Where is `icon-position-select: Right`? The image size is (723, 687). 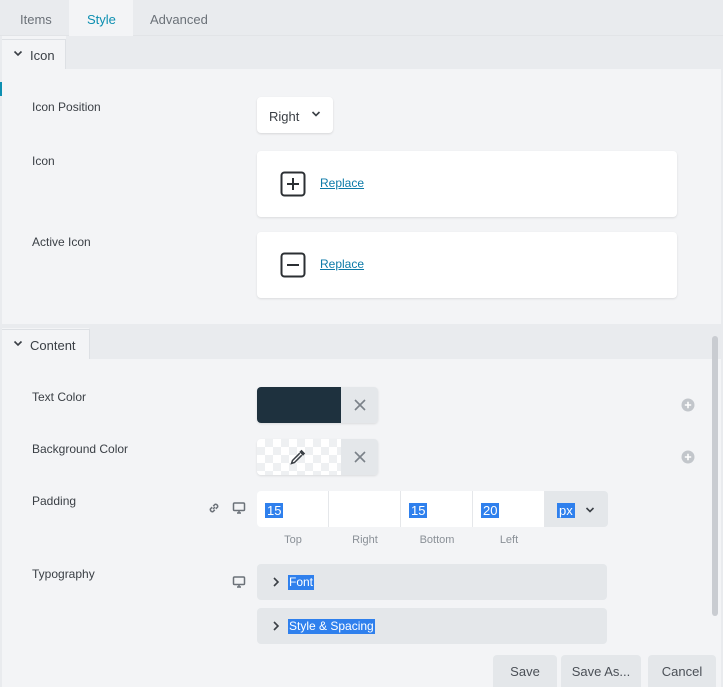
icon-position-select: Right is located at coordinates (295, 115).